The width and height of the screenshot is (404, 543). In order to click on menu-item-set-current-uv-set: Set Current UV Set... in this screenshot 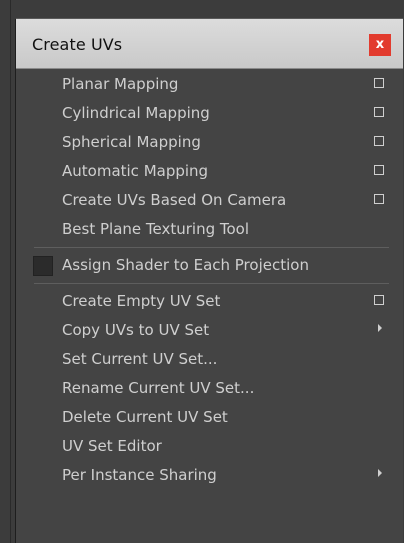, I will do `click(209, 359)`.